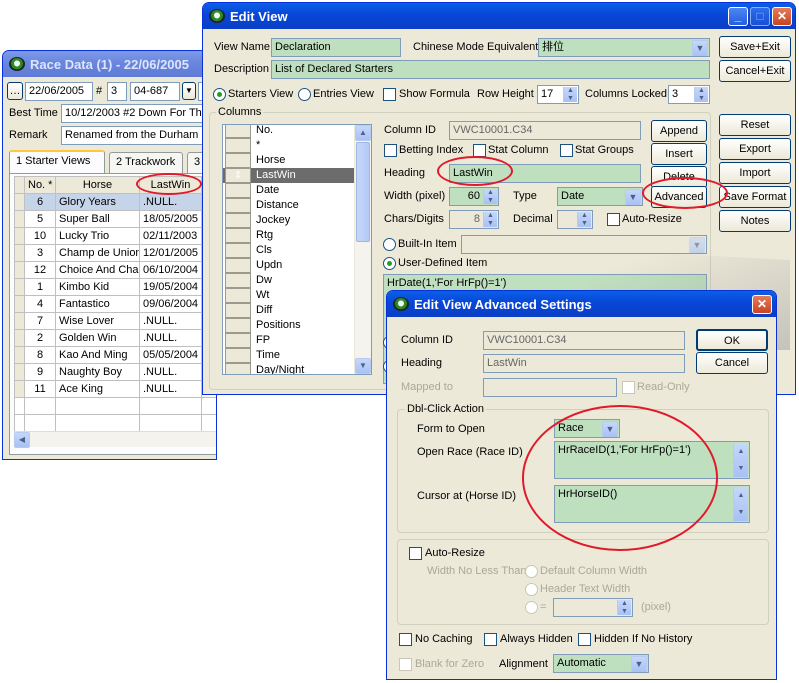 The height and width of the screenshot is (683, 799). I want to click on scroll-up-icon: ▲, so click(363, 133).